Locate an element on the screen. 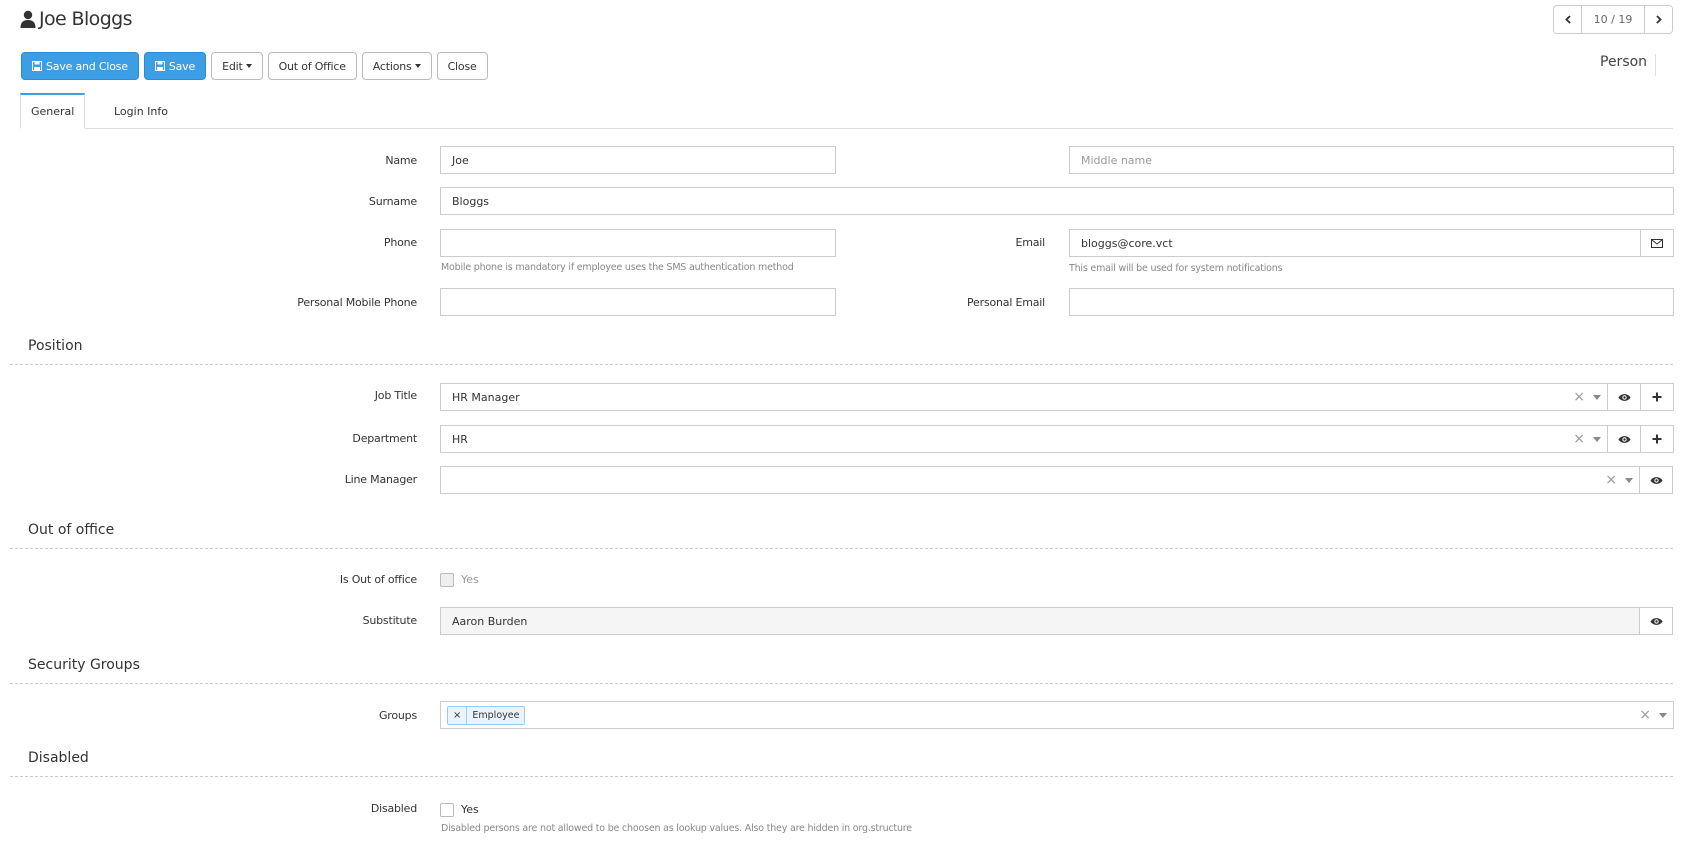 The height and width of the screenshot is (841, 1681). surname-input: Bloggs is located at coordinates (1057, 201).